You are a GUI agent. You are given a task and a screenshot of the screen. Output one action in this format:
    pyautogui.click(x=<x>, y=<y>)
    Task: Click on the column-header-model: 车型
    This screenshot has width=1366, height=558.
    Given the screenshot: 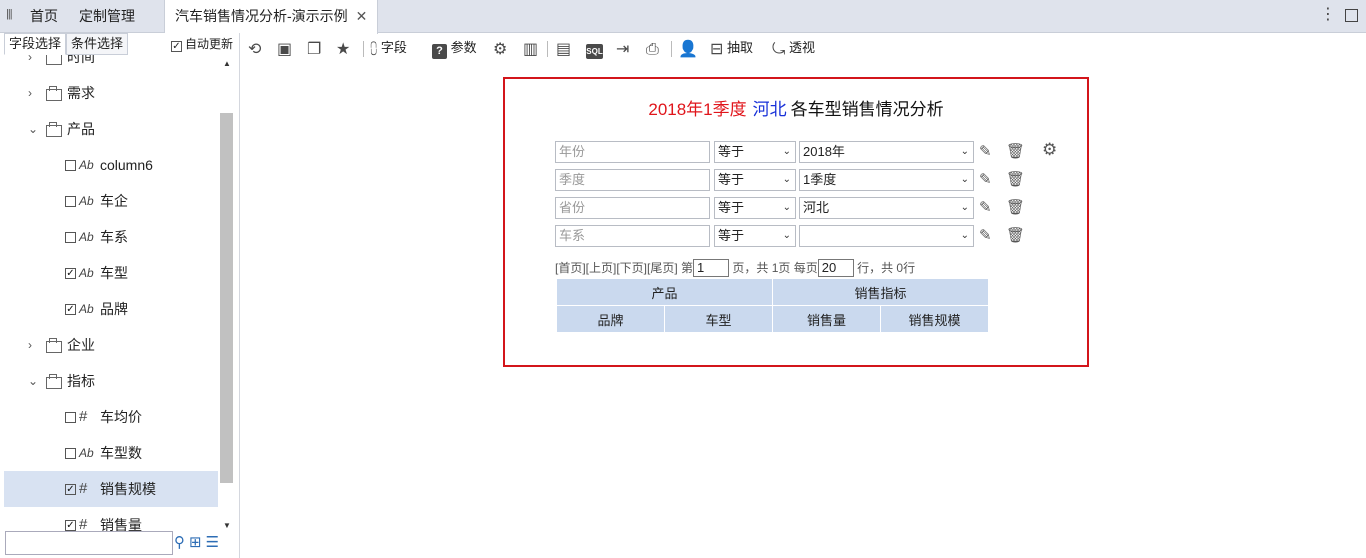 What is the action you would take?
    pyautogui.click(x=718, y=319)
    